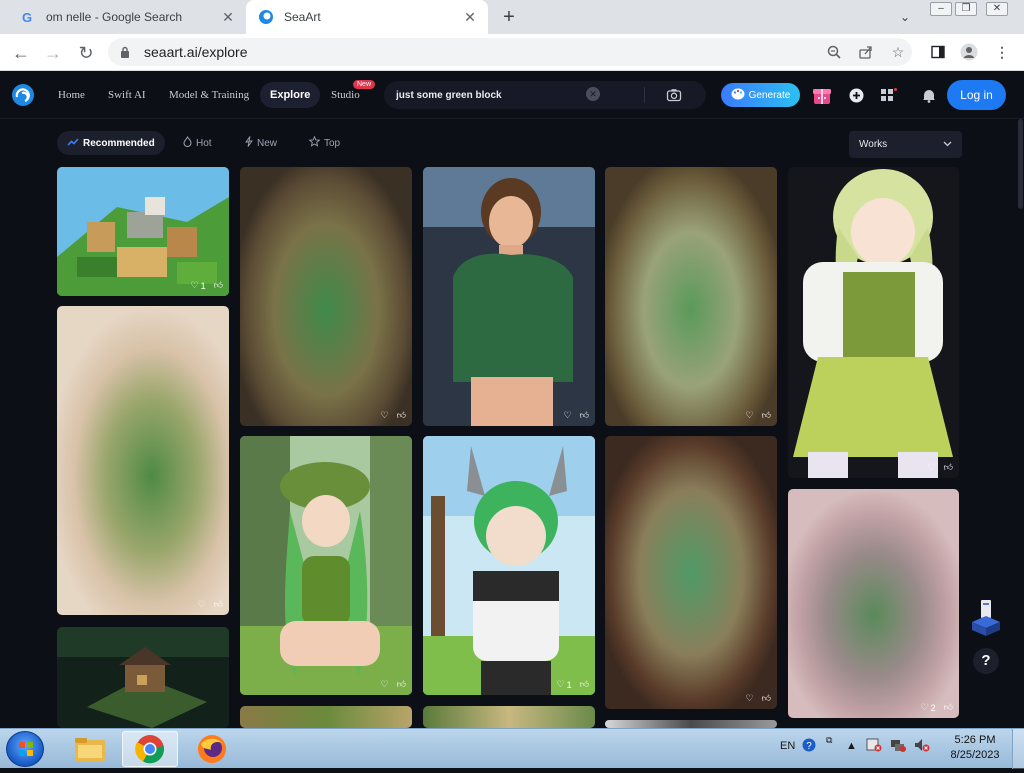  I want to click on filter-hot: Hot, so click(197, 143).